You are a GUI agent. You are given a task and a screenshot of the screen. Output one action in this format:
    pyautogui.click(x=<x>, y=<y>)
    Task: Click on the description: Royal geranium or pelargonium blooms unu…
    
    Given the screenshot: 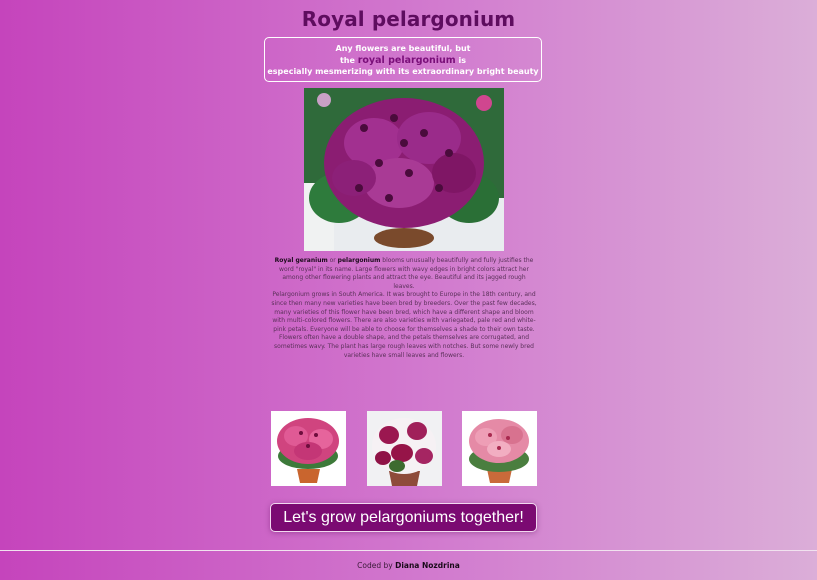 What is the action you would take?
    pyautogui.click(x=404, y=308)
    